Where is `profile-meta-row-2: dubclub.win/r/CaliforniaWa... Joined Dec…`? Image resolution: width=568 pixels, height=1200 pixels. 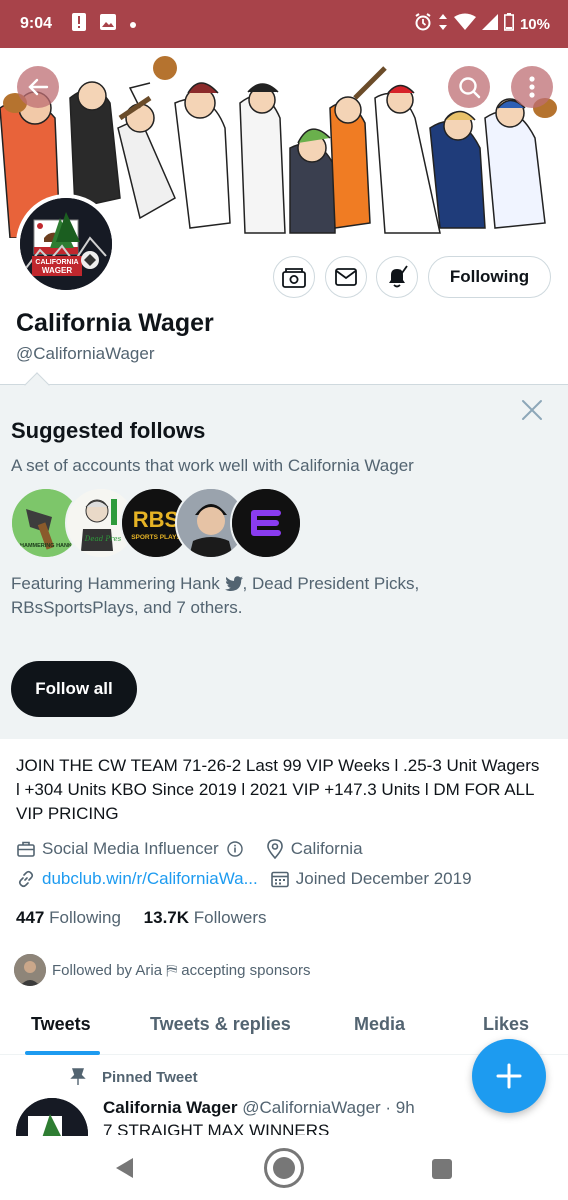 profile-meta-row-2: dubclub.win/r/CaliforniaWa... Joined Dec… is located at coordinates (244, 879).